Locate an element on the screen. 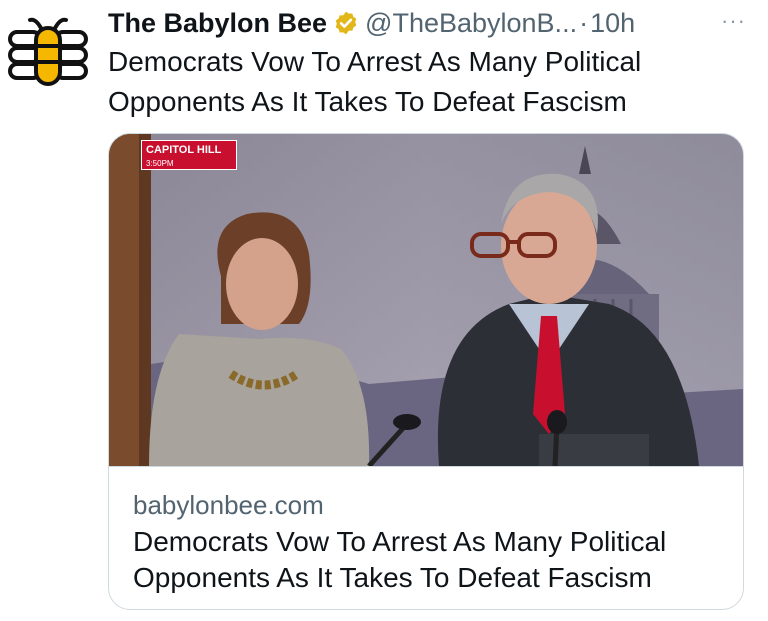  avatar is located at coordinates (48, 50).